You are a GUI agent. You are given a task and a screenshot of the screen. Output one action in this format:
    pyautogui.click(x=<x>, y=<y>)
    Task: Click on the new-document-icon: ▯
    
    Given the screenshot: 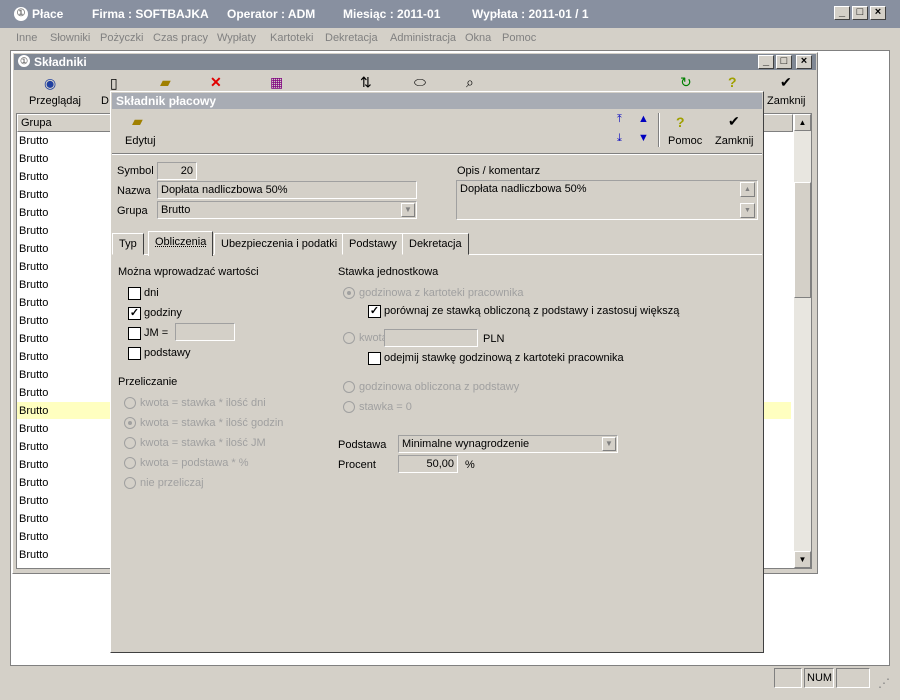 What is the action you would take?
    pyautogui.click(x=114, y=83)
    